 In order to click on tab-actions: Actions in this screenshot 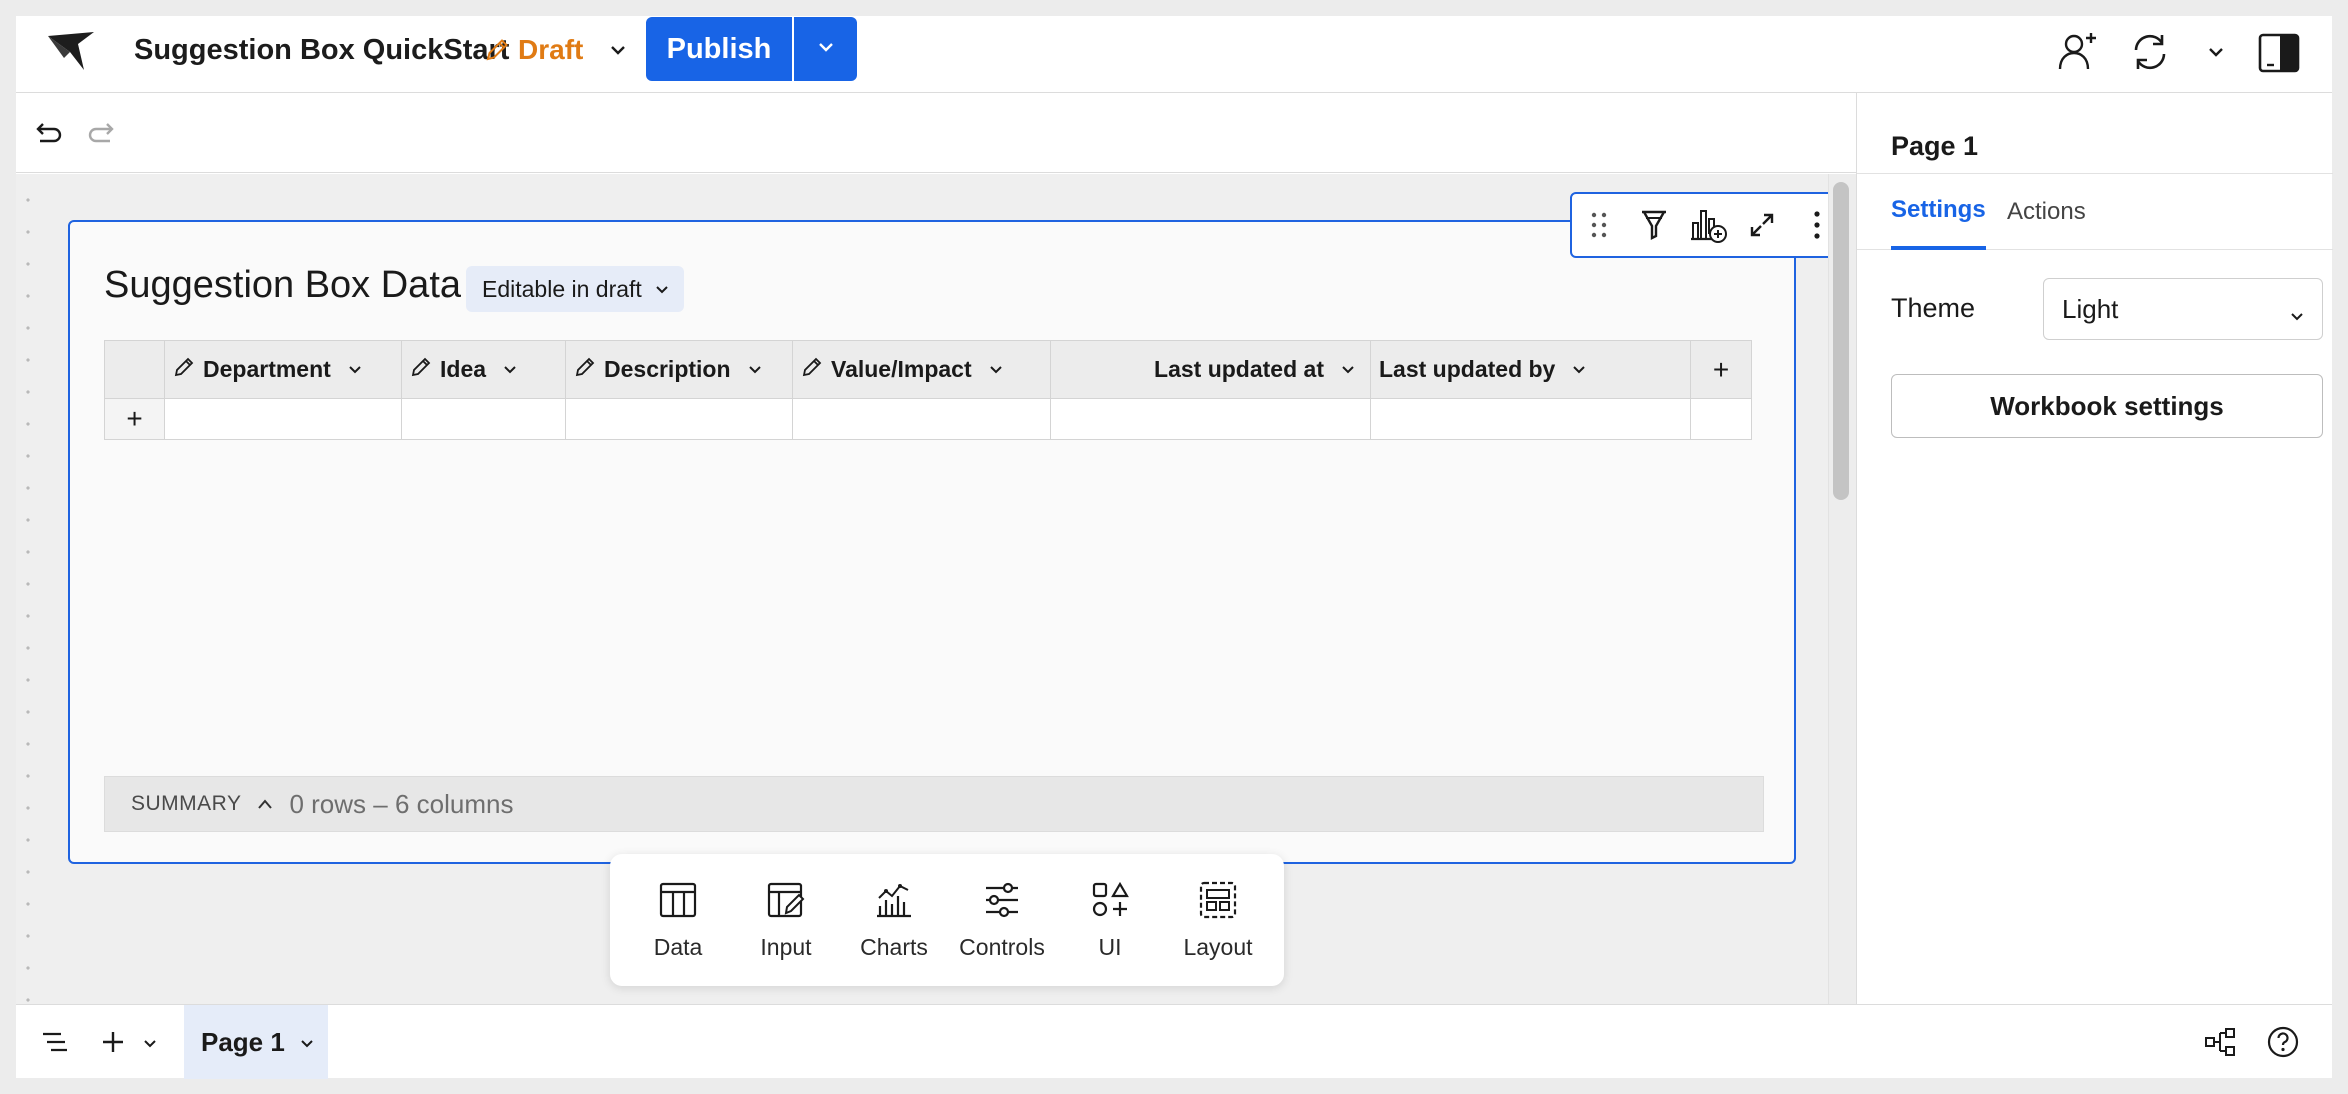, I will do `click(2046, 212)`.